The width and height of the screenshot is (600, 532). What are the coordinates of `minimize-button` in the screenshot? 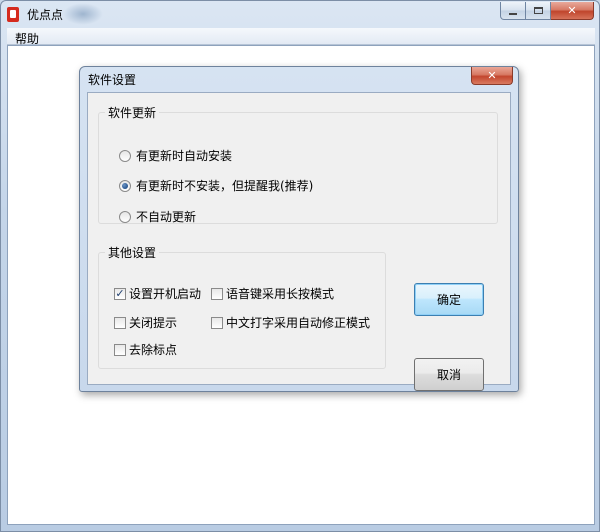 It's located at (513, 11).